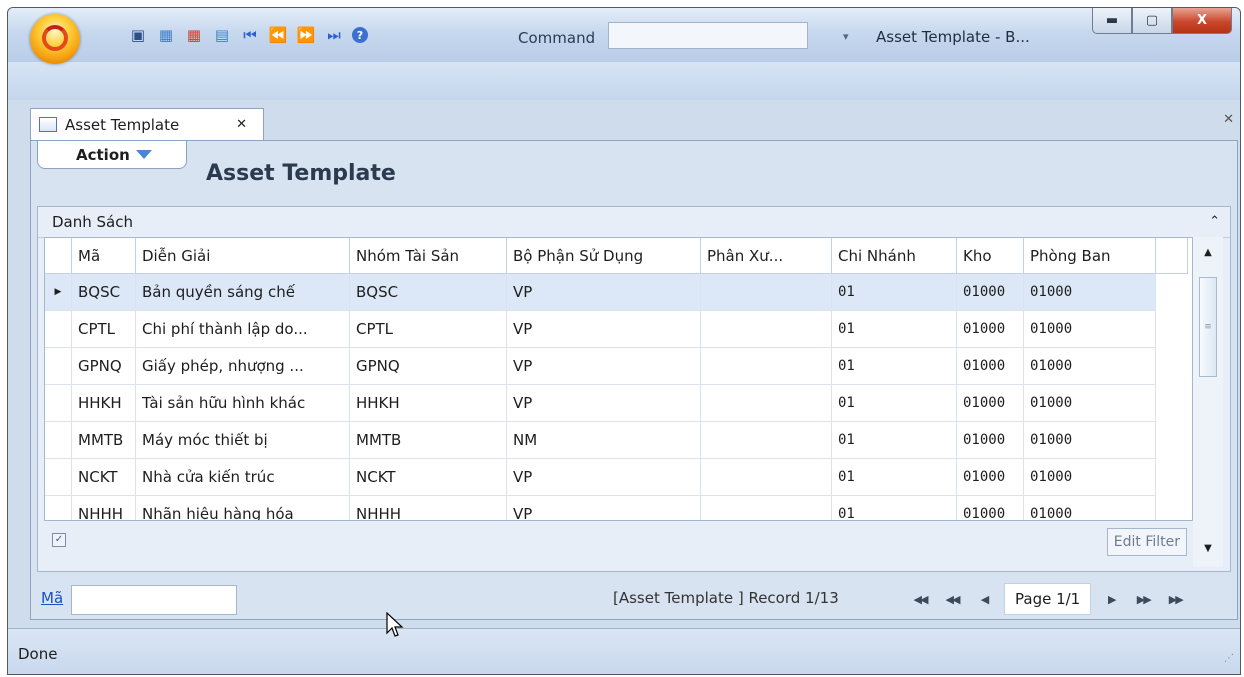  What do you see at coordinates (242, 477) in the screenshot?
I see `table-cell: Nhà cửa kiến trúc` at bounding box center [242, 477].